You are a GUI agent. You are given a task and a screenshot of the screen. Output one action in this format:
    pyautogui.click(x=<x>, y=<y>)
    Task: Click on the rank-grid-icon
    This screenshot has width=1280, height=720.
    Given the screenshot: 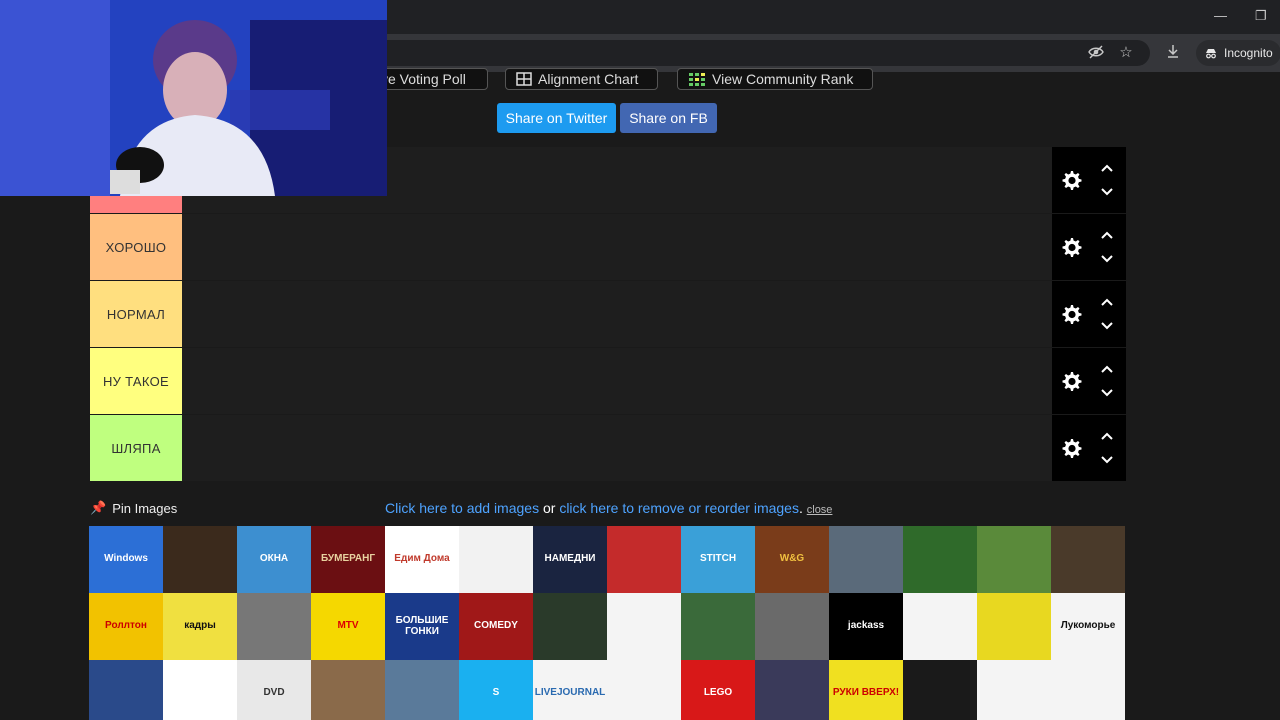 What is the action you would take?
    pyautogui.click(x=697, y=79)
    